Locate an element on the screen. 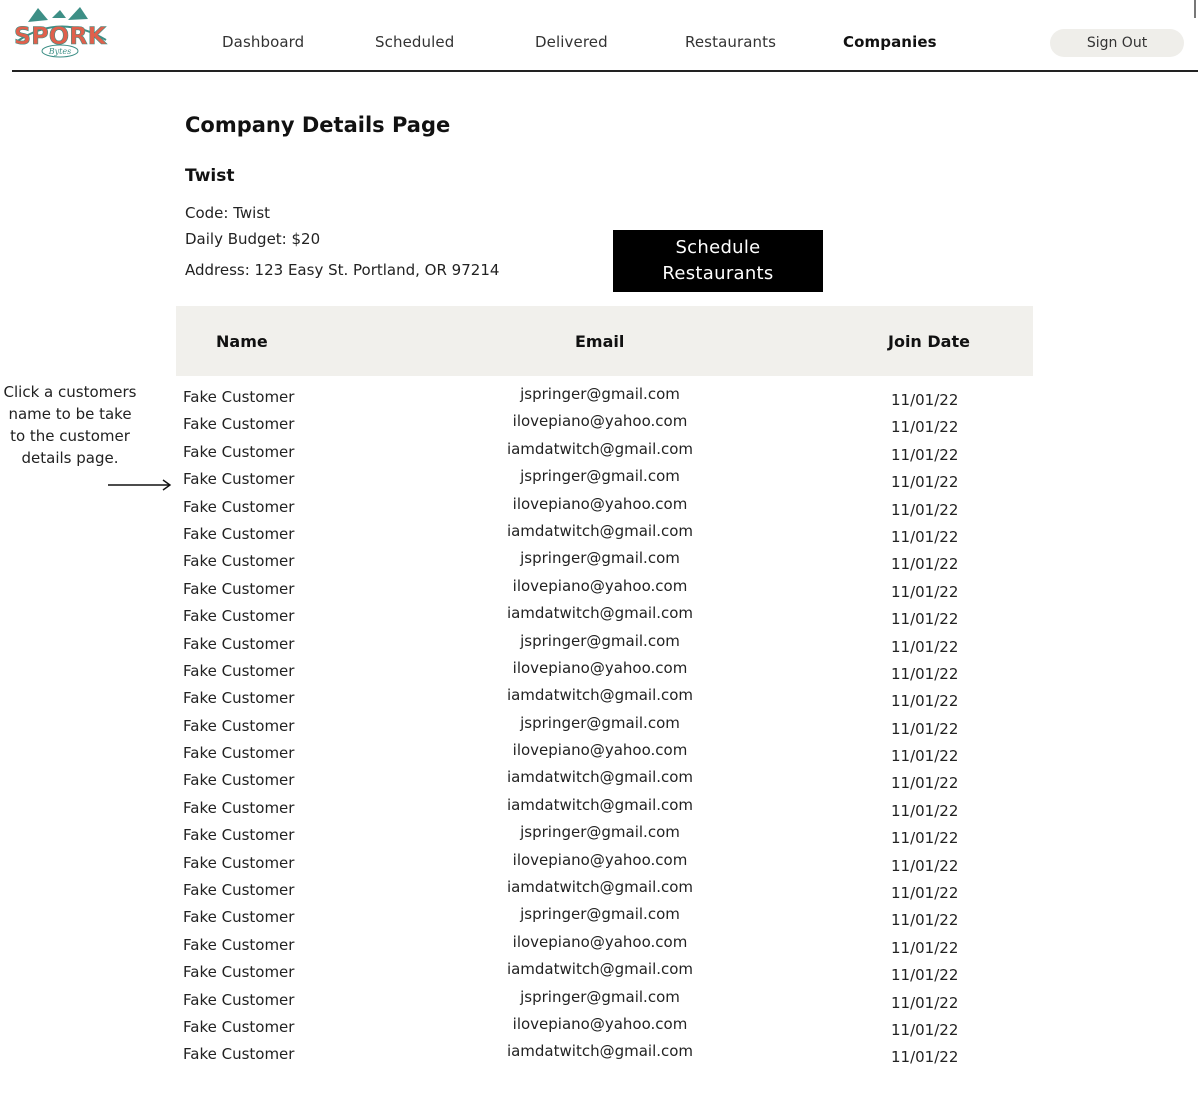  company-code: Code: Twist is located at coordinates (228, 213).